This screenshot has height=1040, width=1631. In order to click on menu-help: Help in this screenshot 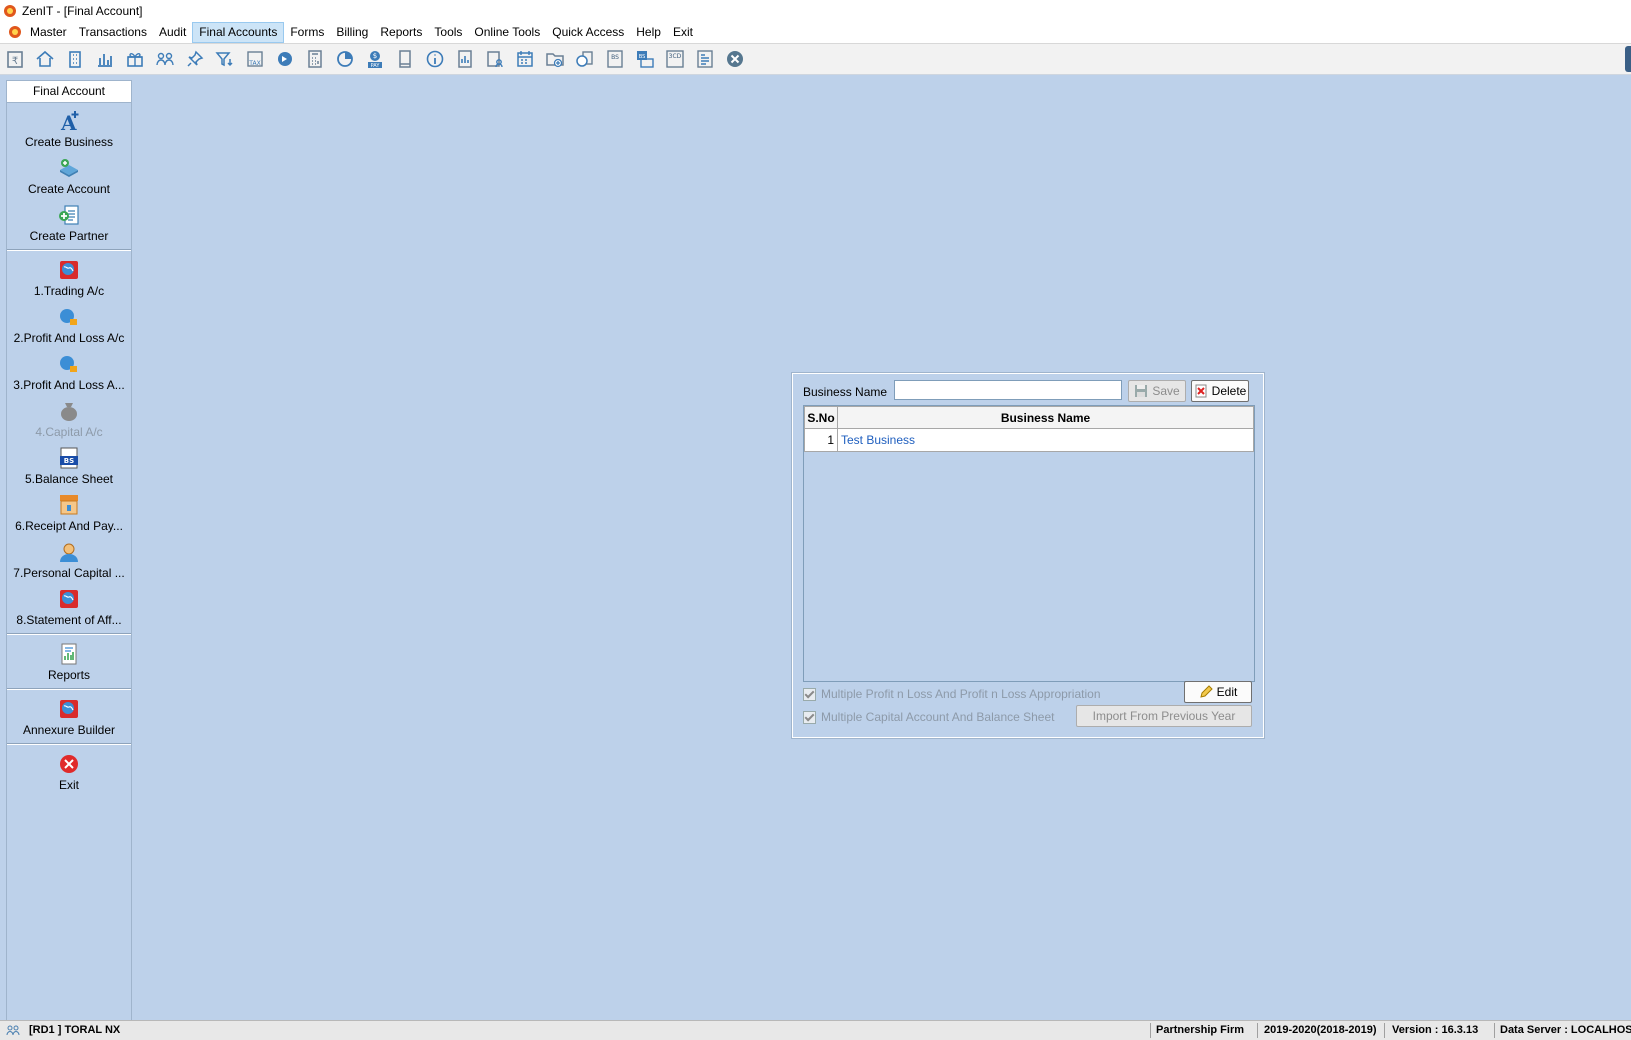, I will do `click(648, 32)`.